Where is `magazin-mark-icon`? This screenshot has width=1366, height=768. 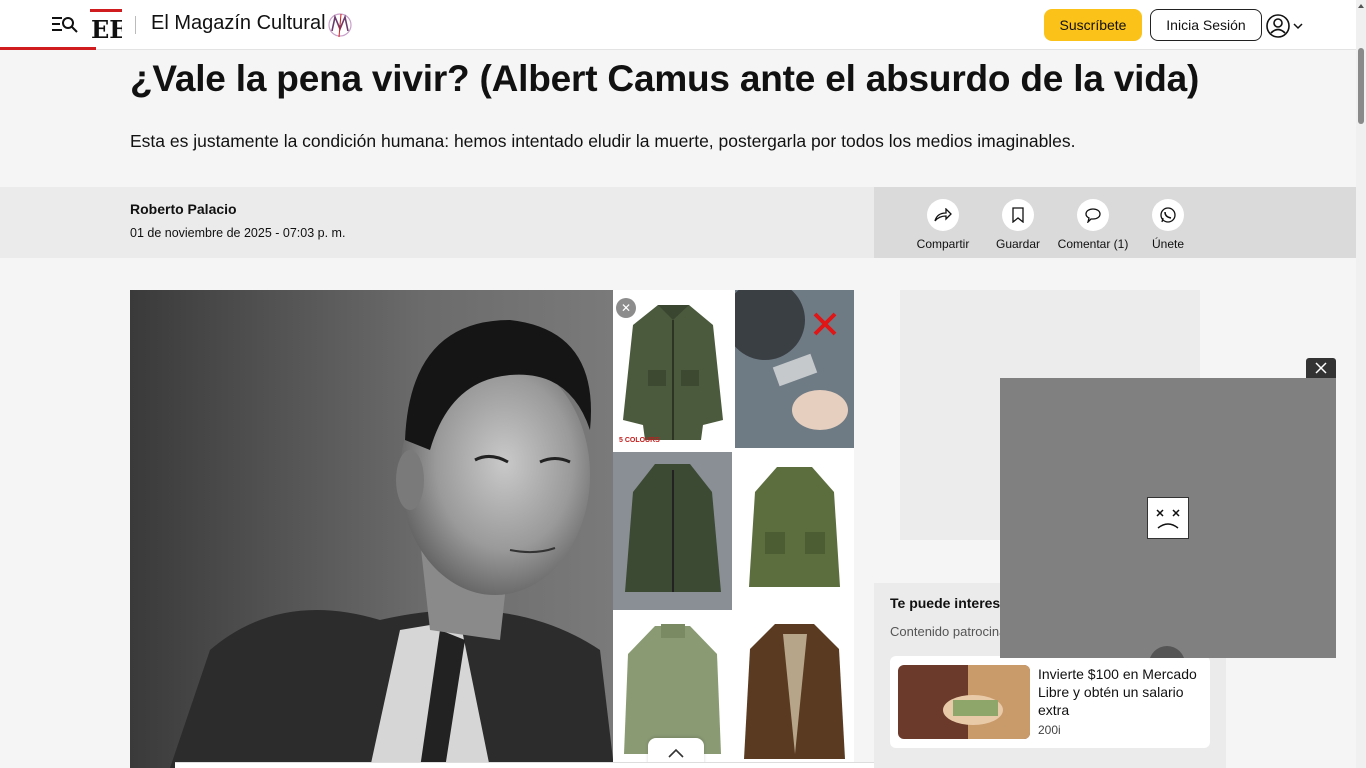 magazin-mark-icon is located at coordinates (340, 25).